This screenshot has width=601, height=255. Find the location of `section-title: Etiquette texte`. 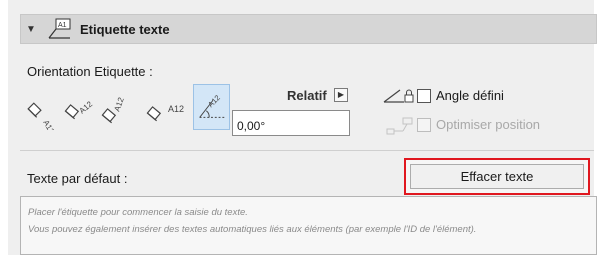

section-title: Etiquette texte is located at coordinates (125, 29).